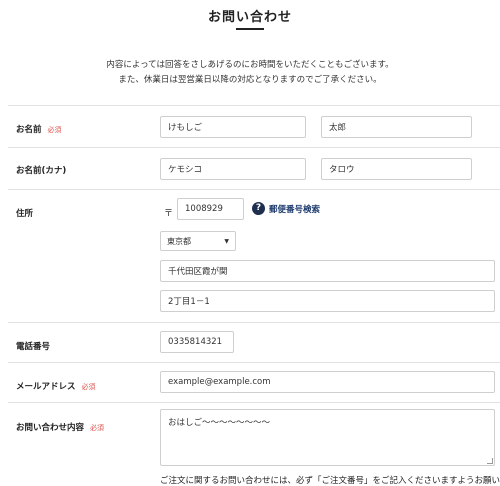 The image size is (500, 486). I want to click on prefecture-value: 東京都, so click(179, 241).